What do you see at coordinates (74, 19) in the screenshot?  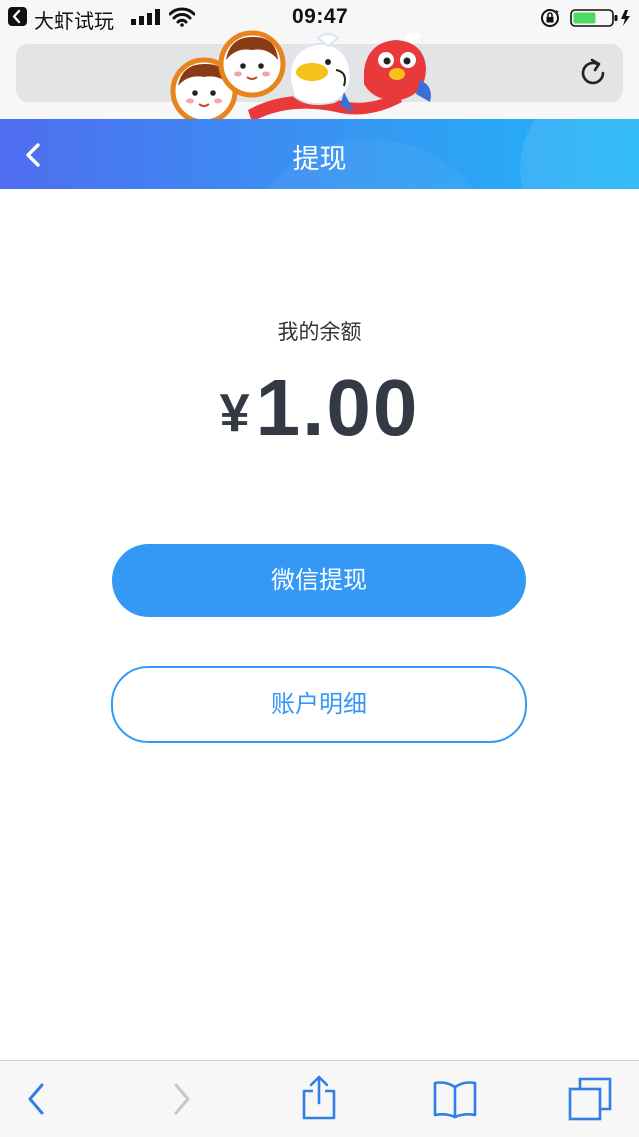 I see `back-app-name: 大虾试玩` at bounding box center [74, 19].